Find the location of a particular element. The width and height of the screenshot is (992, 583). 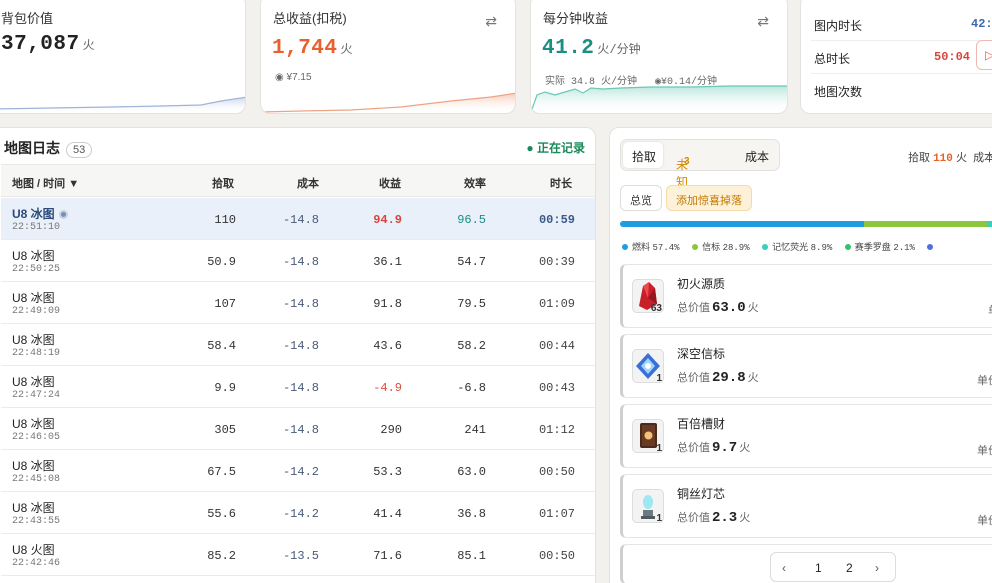

row-time: 22:50:25 is located at coordinates (36, 269).